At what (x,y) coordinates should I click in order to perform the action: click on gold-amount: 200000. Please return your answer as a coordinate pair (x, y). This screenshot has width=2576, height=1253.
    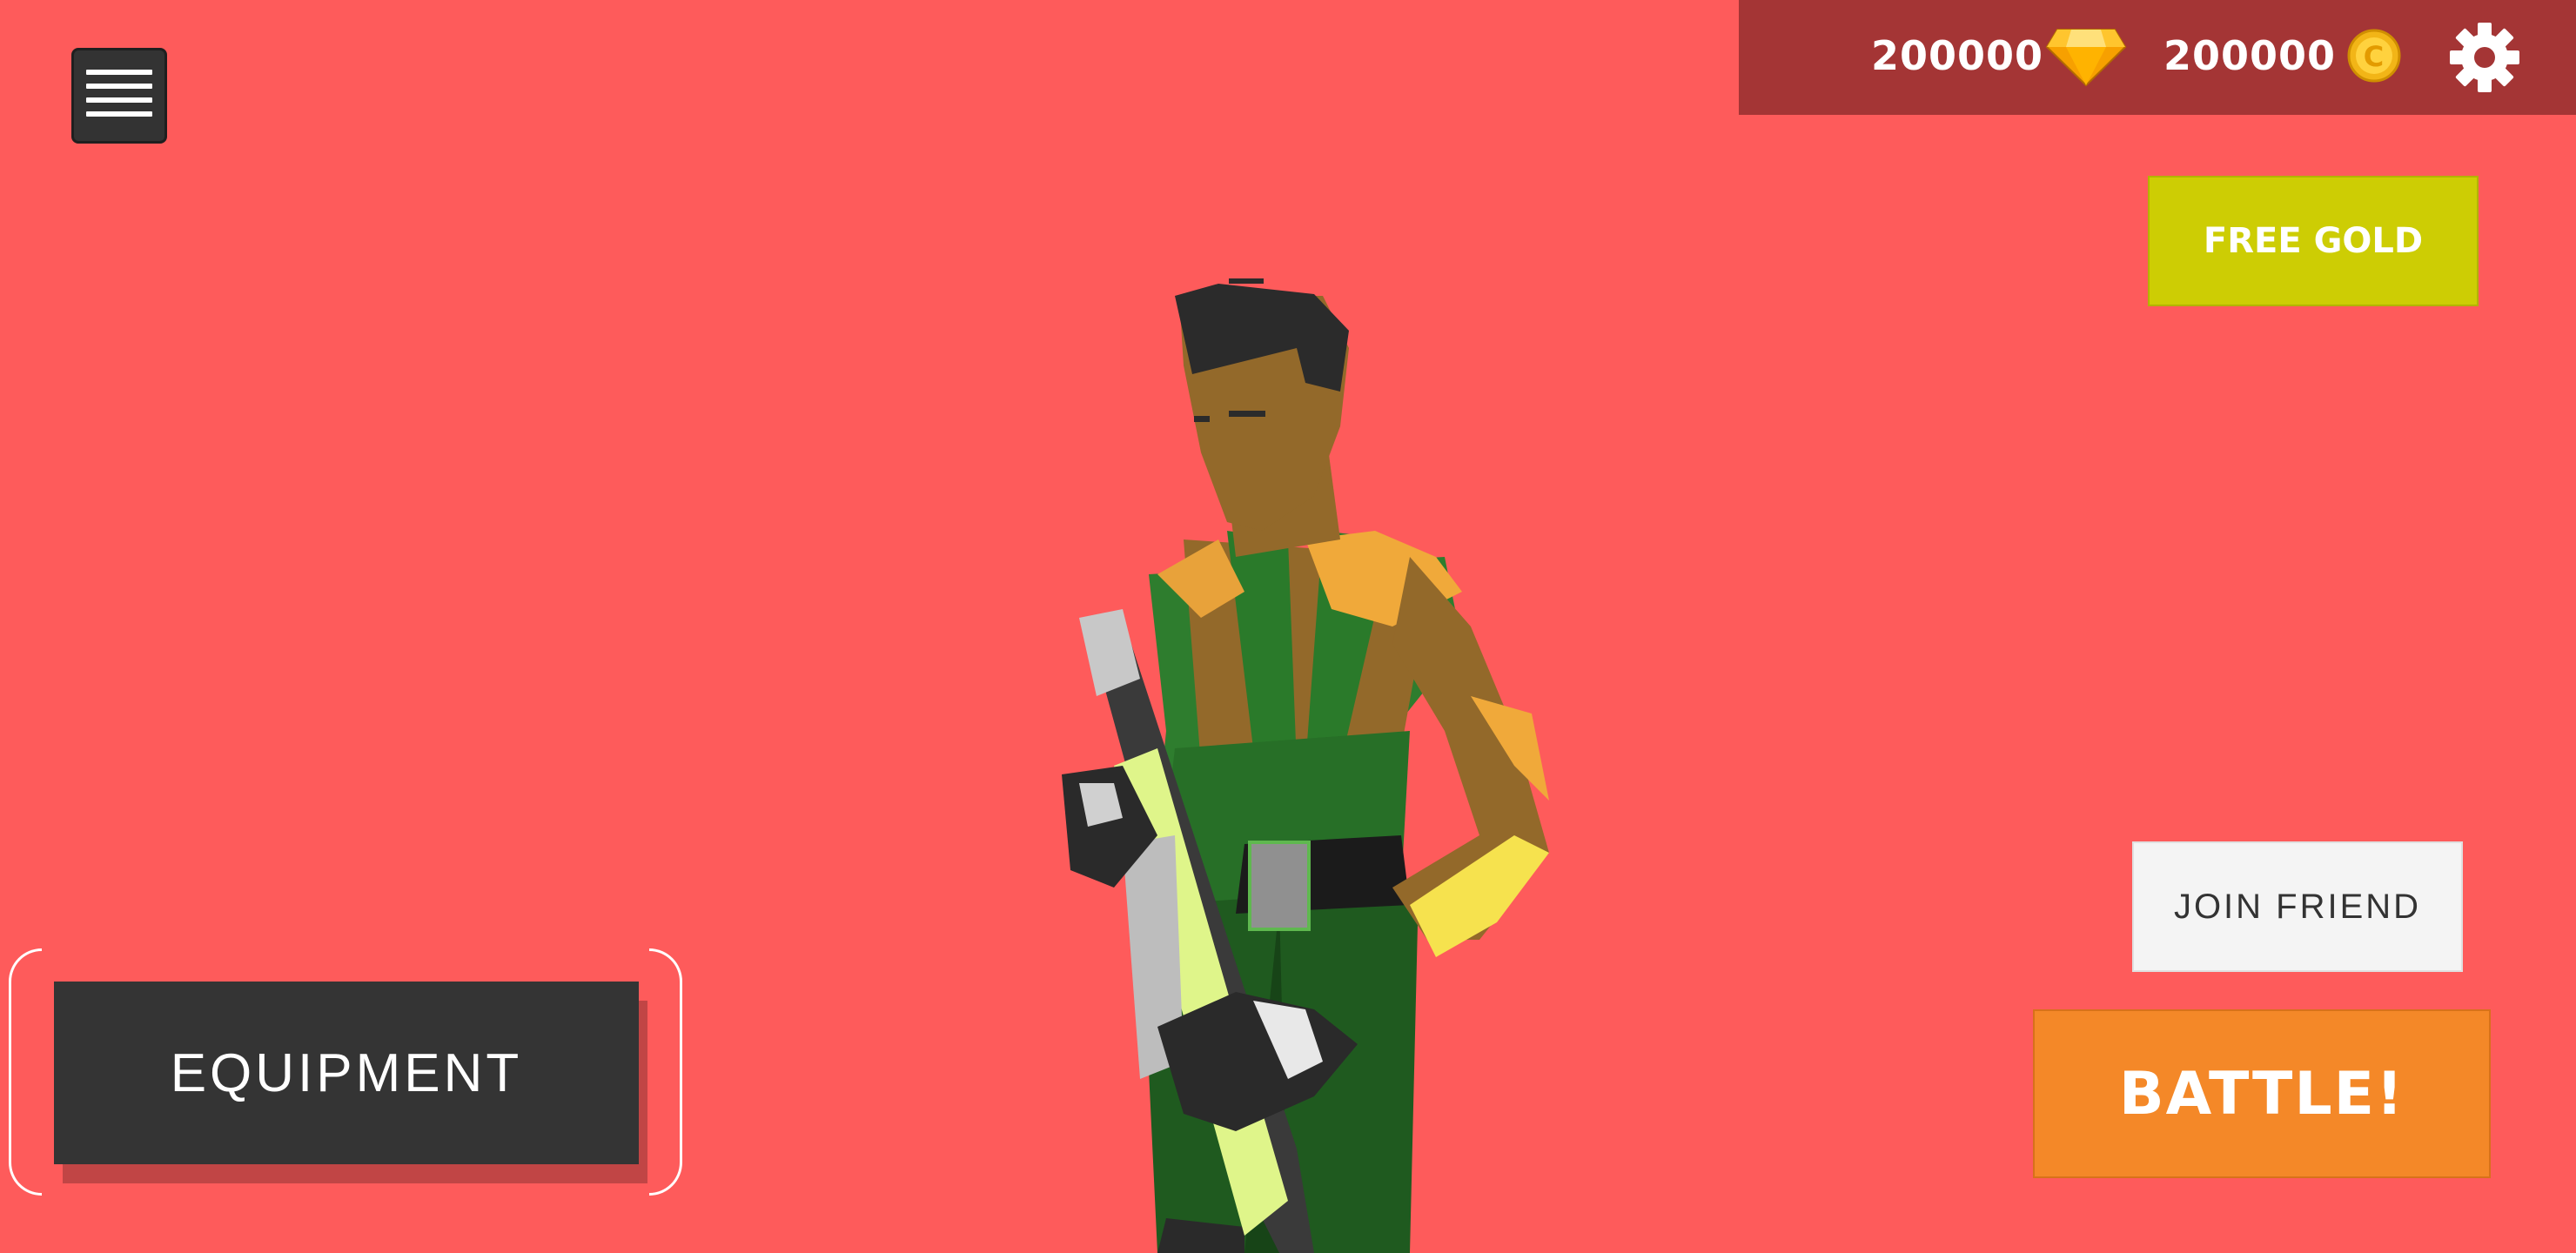
    Looking at the image, I should click on (2250, 55).